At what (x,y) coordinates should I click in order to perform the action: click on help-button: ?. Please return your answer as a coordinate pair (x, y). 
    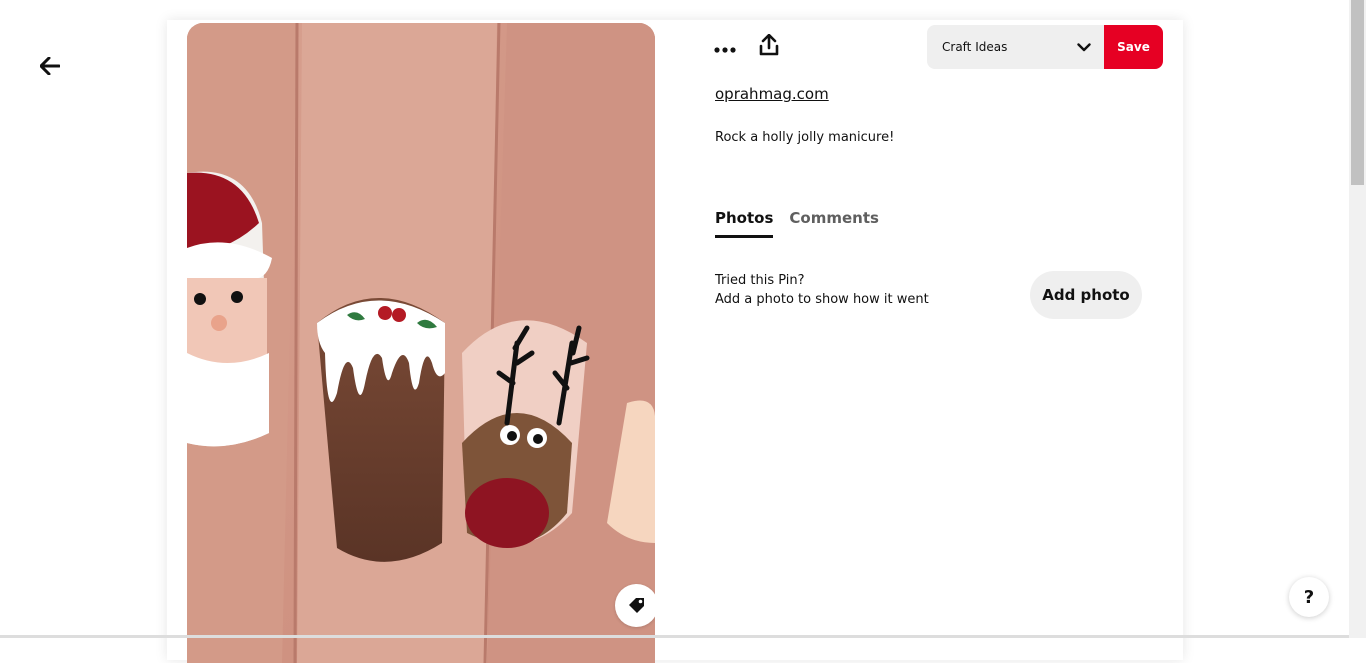
    Looking at the image, I should click on (1309, 597).